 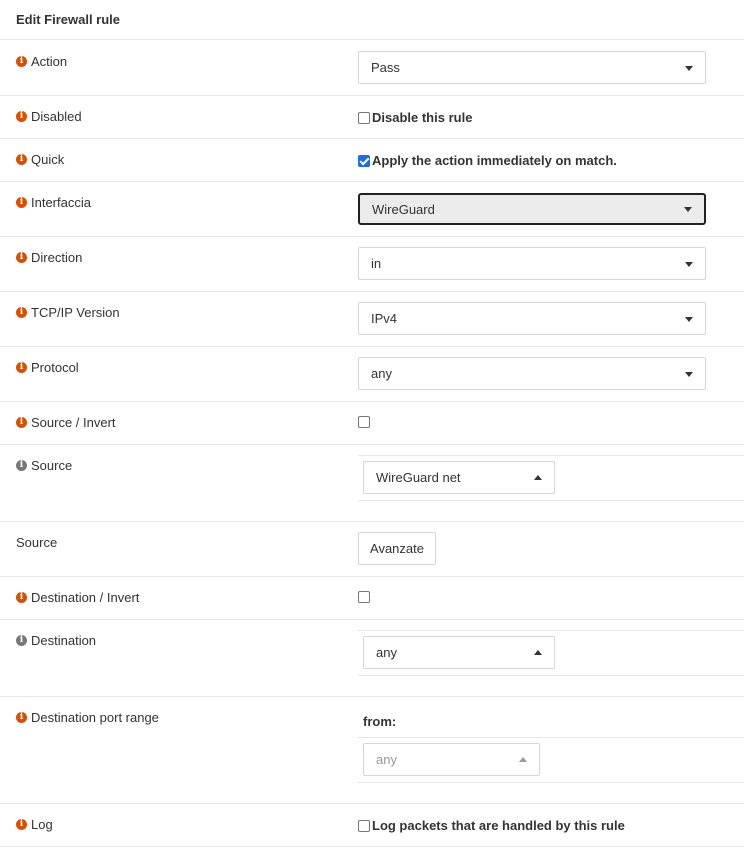 I want to click on row-action: i Action Pass, so click(x=372, y=68).